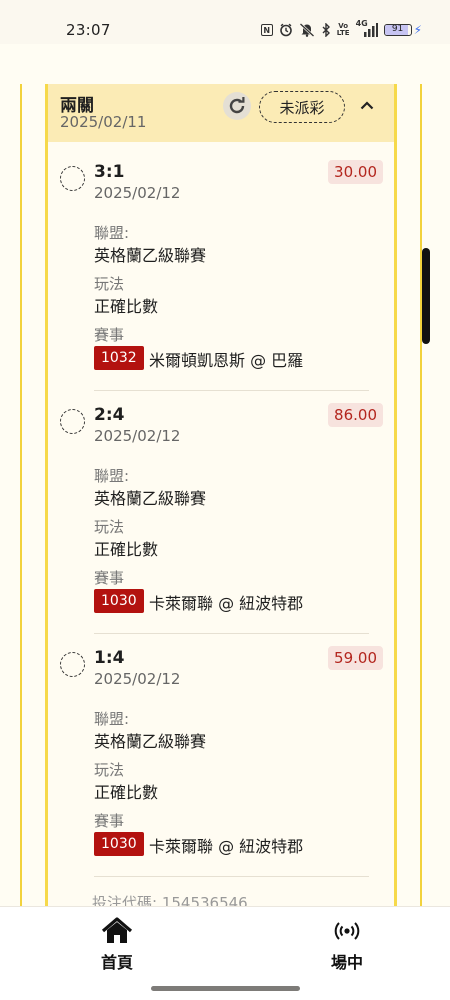  What do you see at coordinates (355, 172) in the screenshot?
I see `odds-badge: 30.00` at bounding box center [355, 172].